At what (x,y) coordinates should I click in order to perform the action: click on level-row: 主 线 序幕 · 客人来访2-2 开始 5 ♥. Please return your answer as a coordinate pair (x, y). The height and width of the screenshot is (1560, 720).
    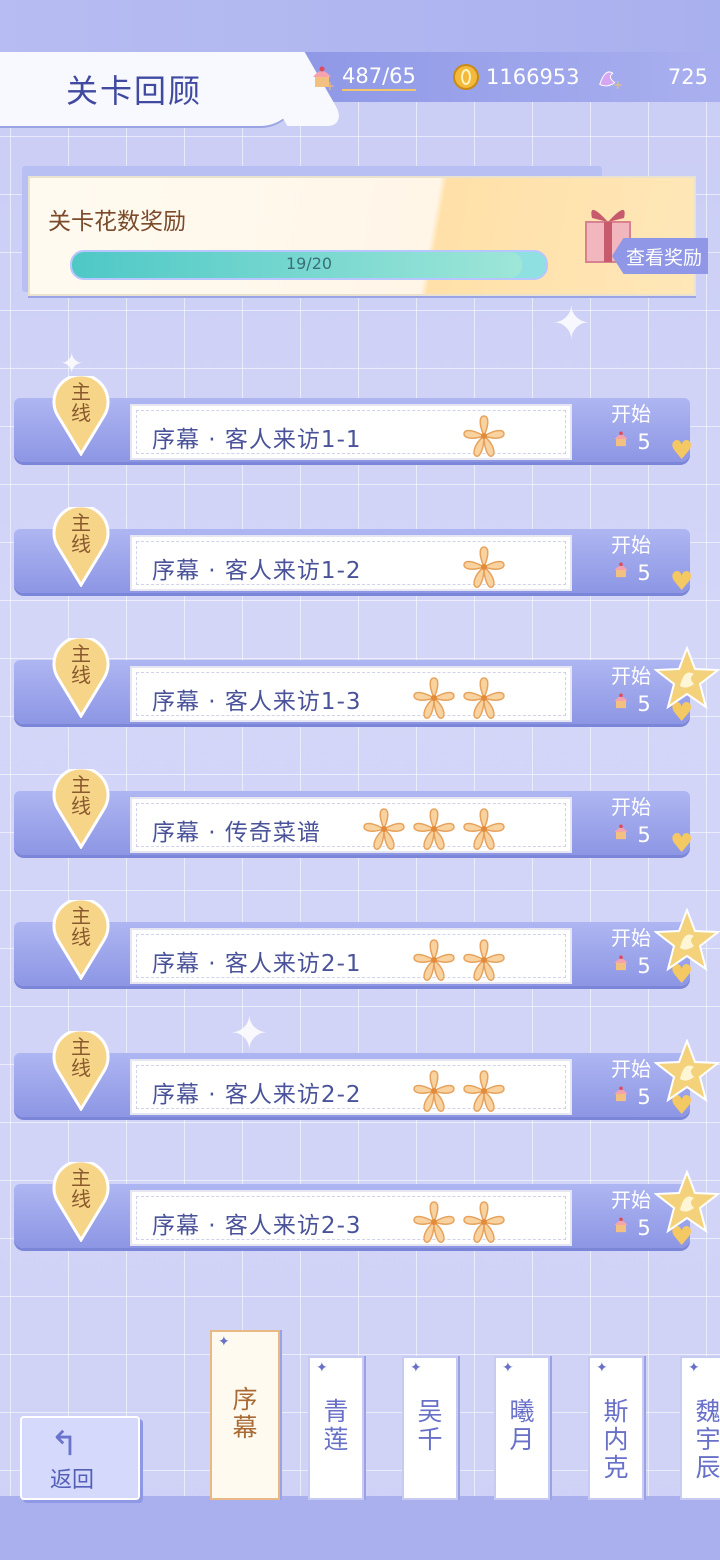
    Looking at the image, I should click on (367, 1078).